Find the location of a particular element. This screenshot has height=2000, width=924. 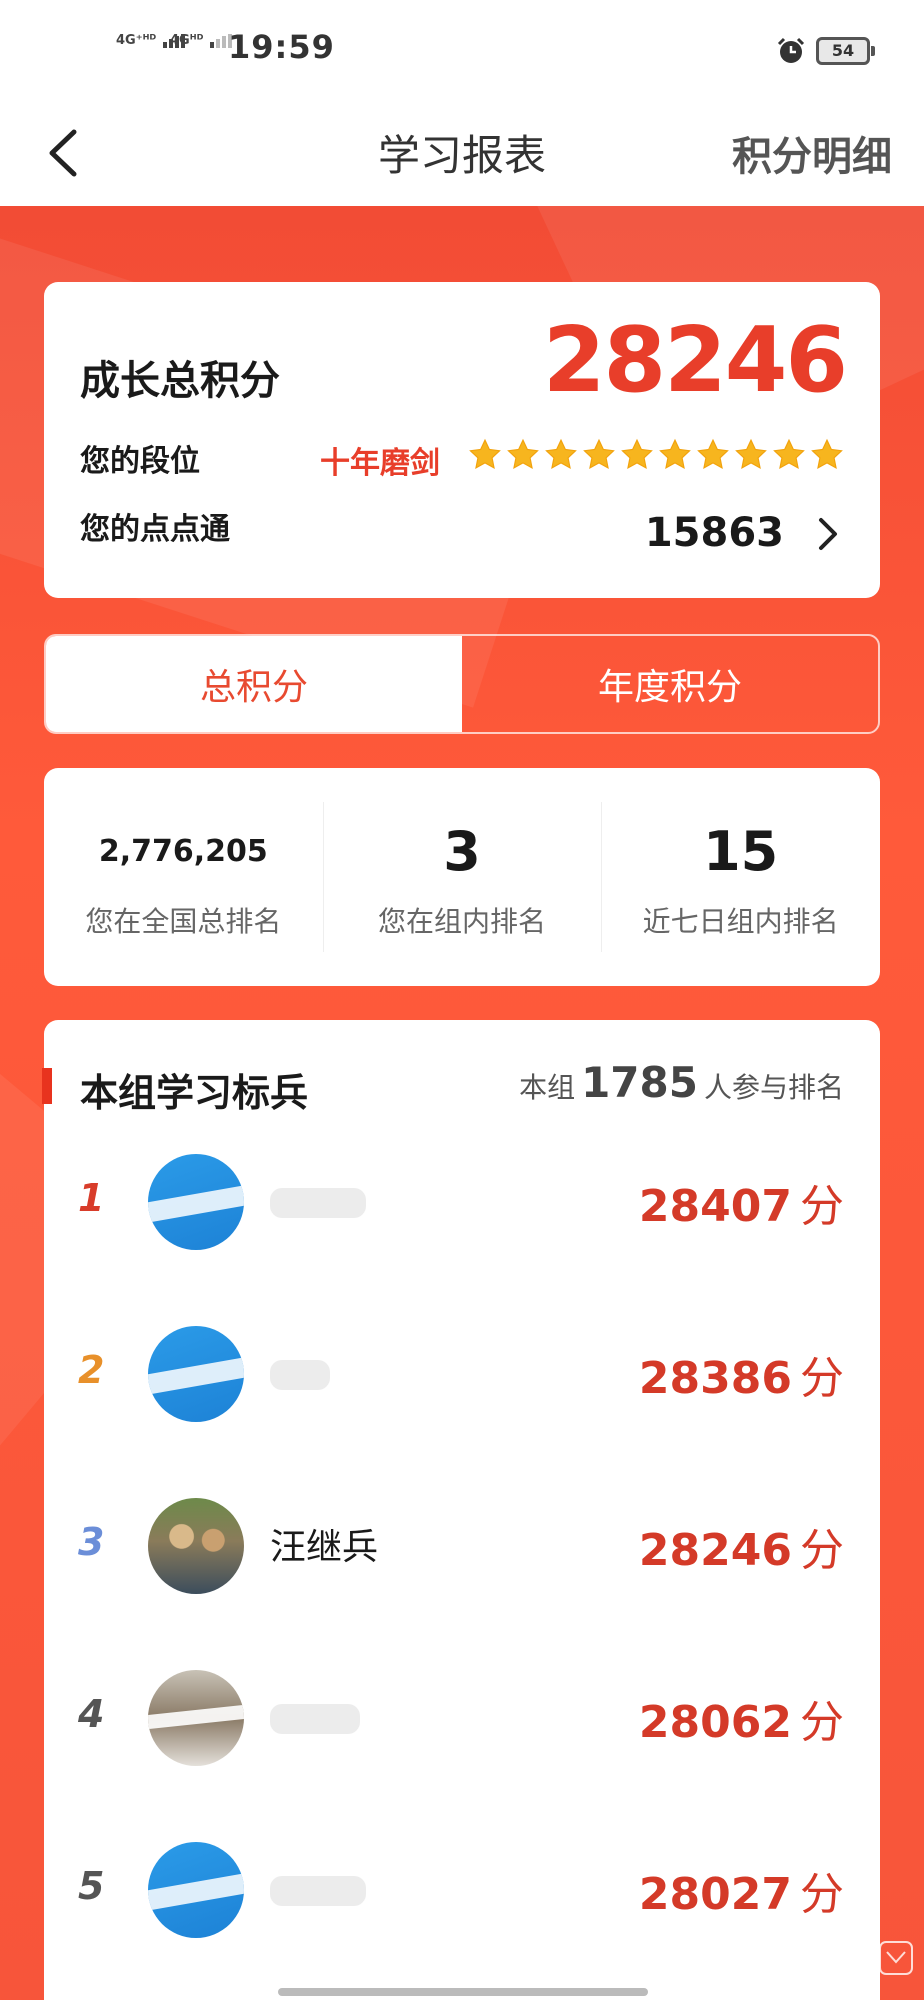

member-score: 28062 分 is located at coordinates (741, 1718).